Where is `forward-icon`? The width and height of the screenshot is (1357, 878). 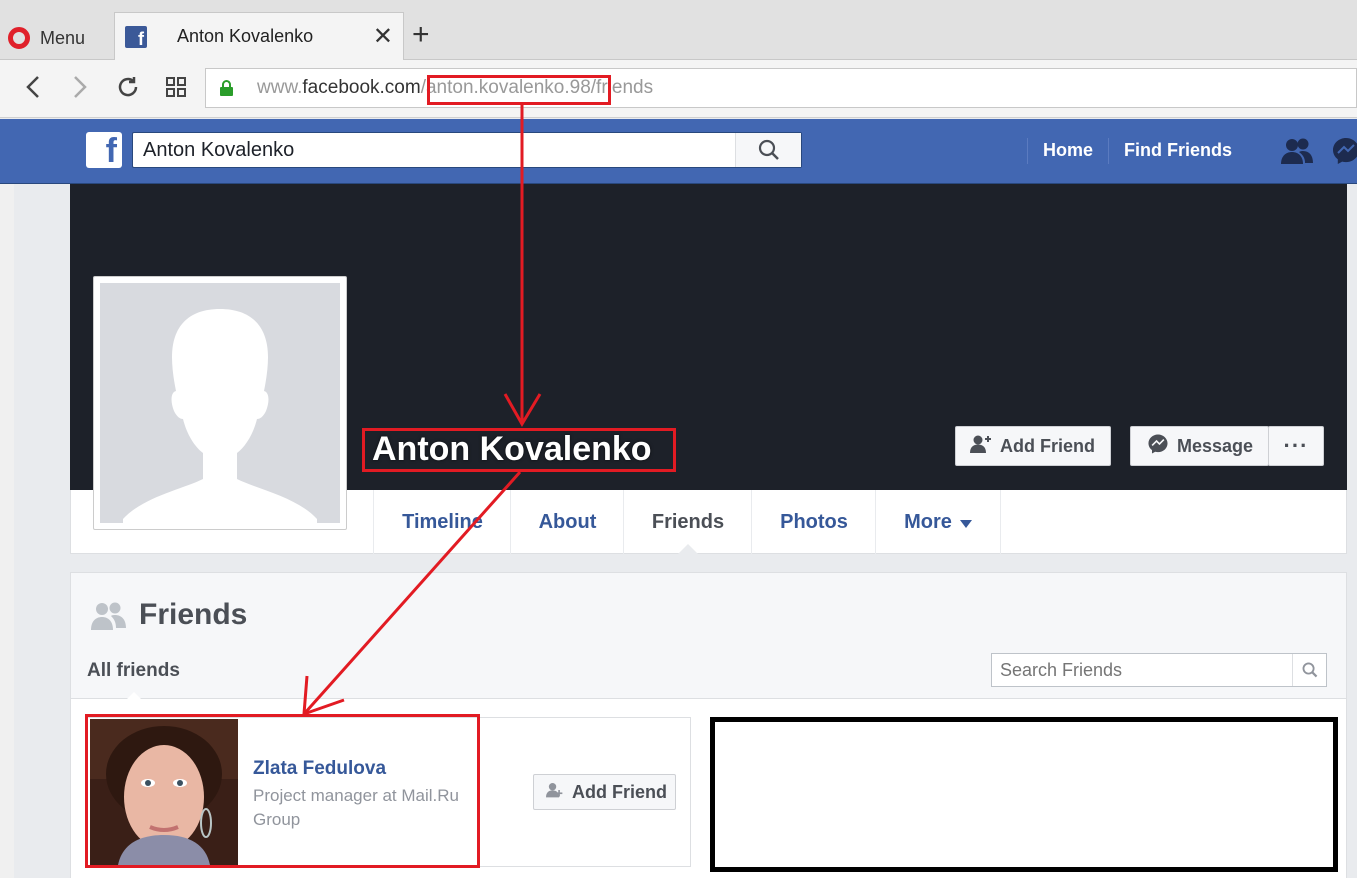 forward-icon is located at coordinates (80, 87).